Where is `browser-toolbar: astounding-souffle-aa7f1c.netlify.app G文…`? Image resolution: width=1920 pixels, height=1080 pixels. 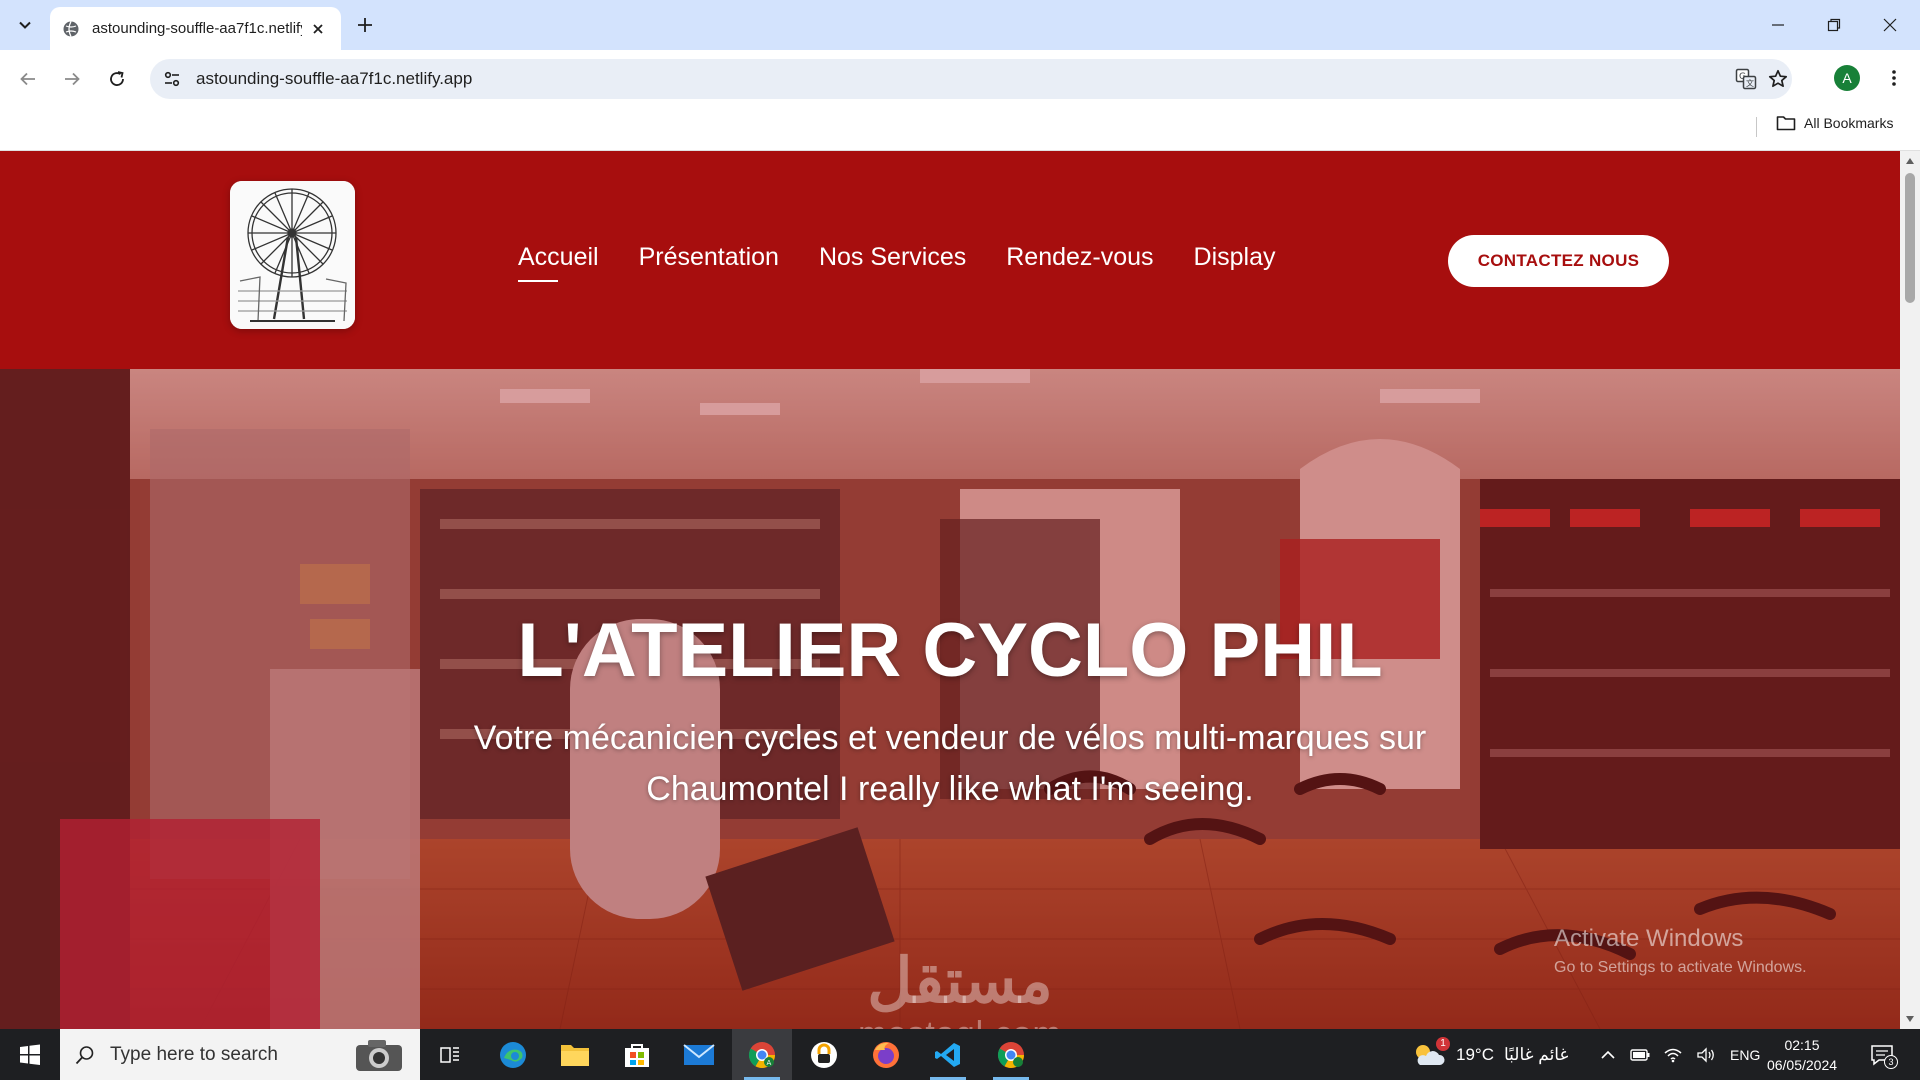 browser-toolbar: astounding-souffle-aa7f1c.netlify.app G文… is located at coordinates (960, 78).